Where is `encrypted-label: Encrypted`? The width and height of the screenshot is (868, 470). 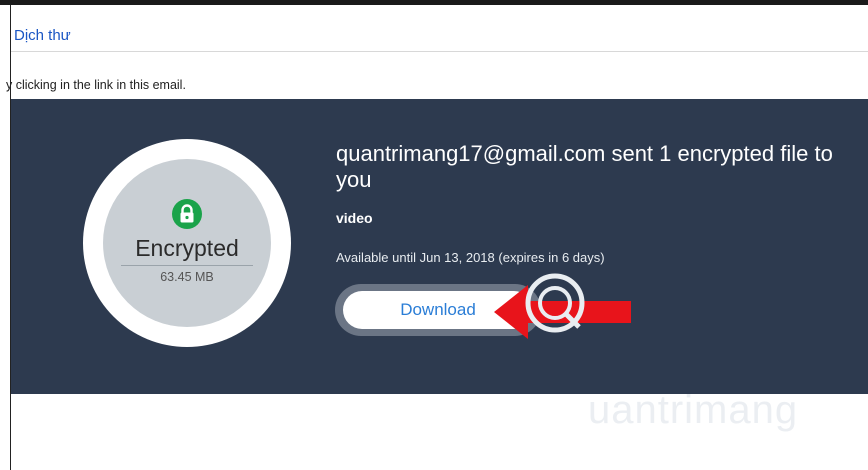
encrypted-label: Encrypted is located at coordinates (187, 248).